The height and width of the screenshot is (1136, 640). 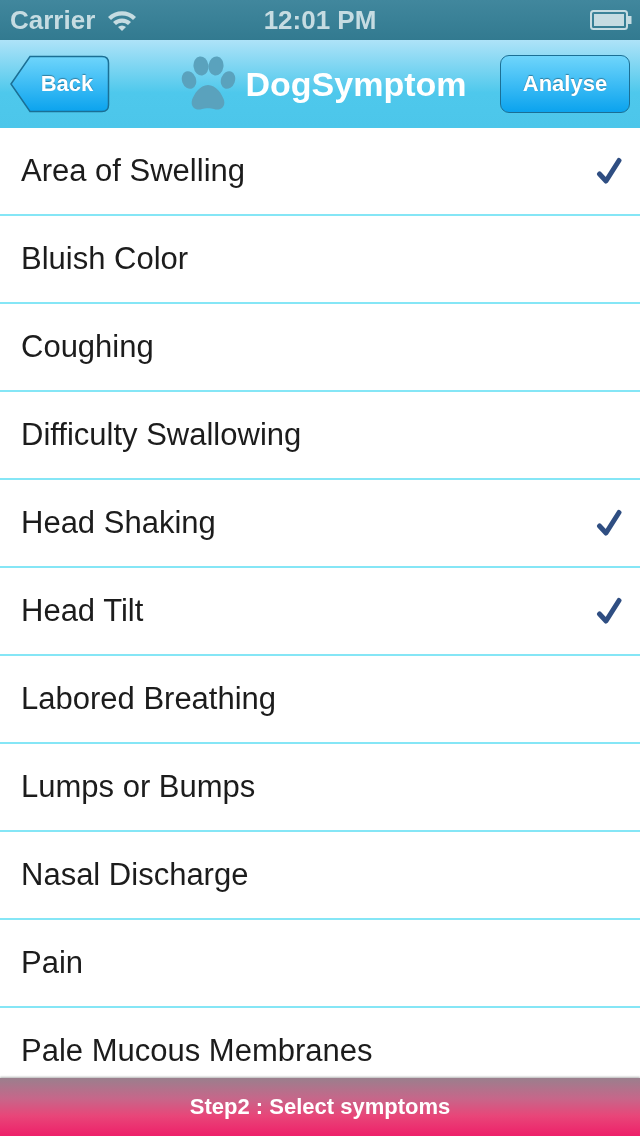 I want to click on symptom-row: Pain, so click(x=320, y=964).